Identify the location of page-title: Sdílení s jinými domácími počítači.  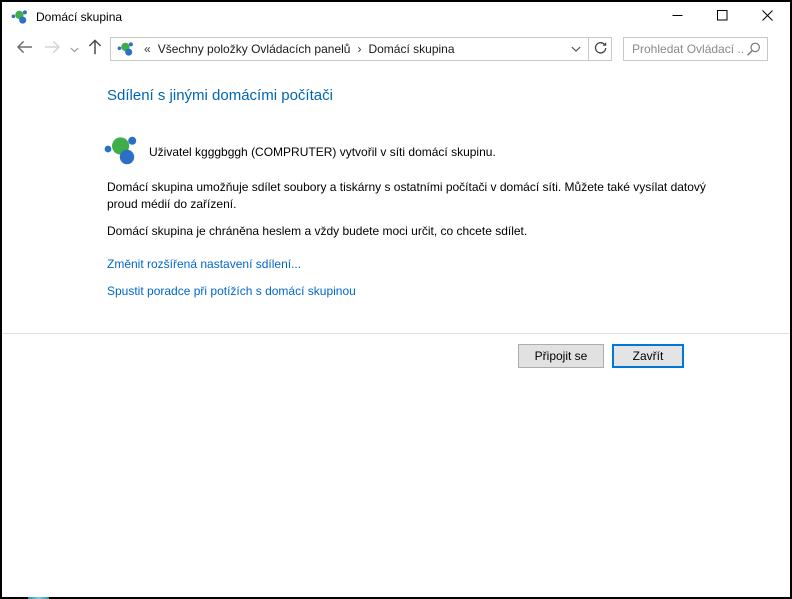
(220, 95).